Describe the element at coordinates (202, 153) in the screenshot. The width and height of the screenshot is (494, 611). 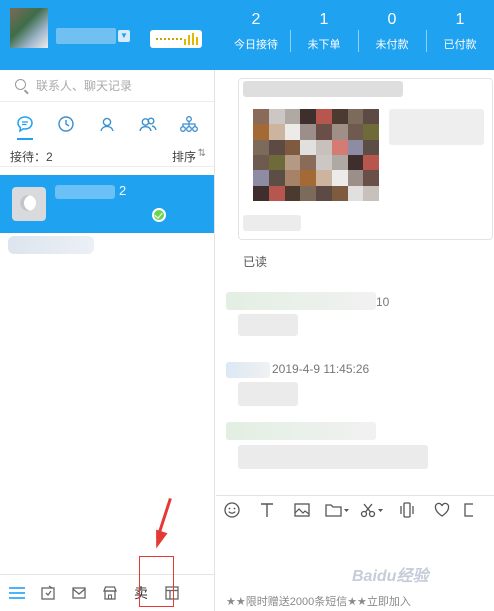
I see `sort-icon: ⇅` at that location.